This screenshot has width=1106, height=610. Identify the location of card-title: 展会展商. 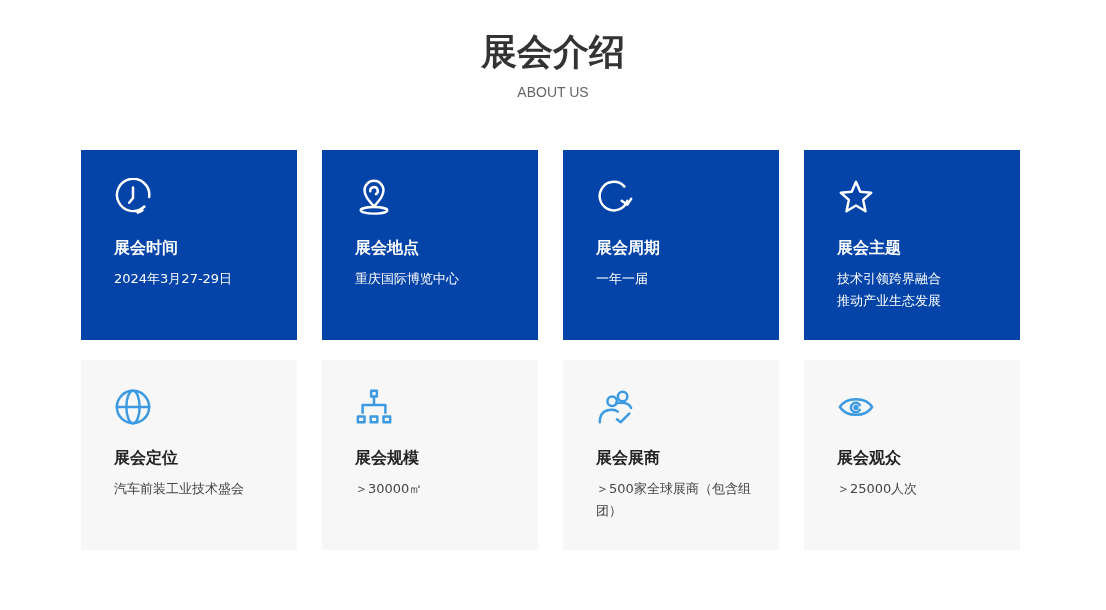
(628, 458).